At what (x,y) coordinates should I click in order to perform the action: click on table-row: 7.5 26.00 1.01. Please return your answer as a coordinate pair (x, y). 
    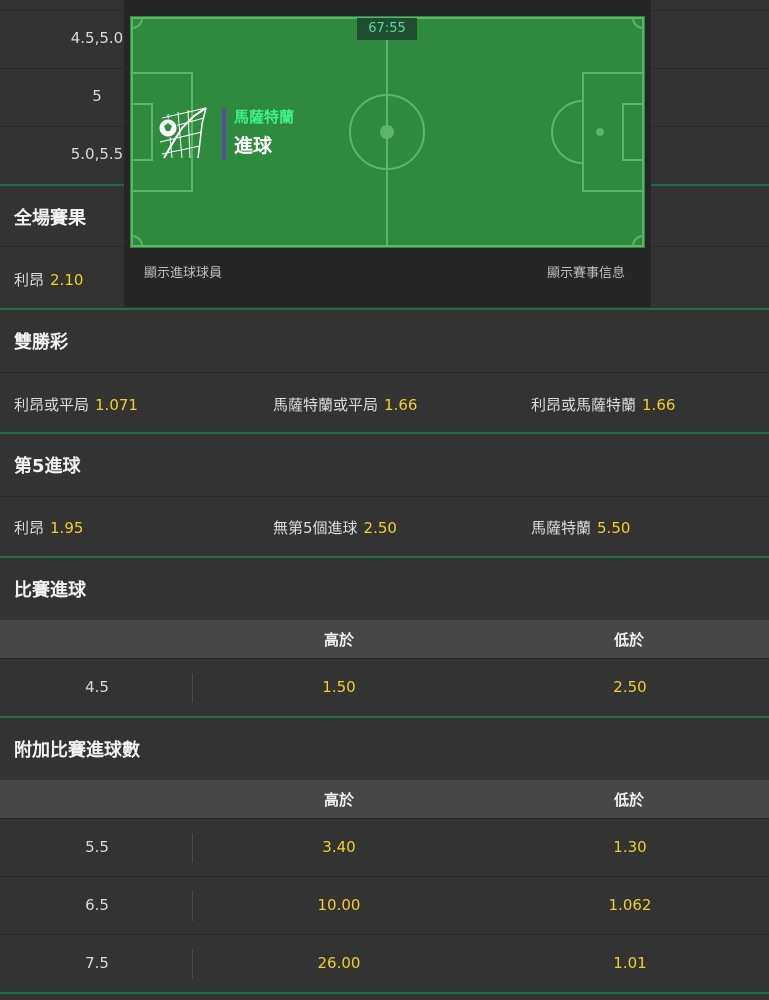
    Looking at the image, I should click on (384, 963).